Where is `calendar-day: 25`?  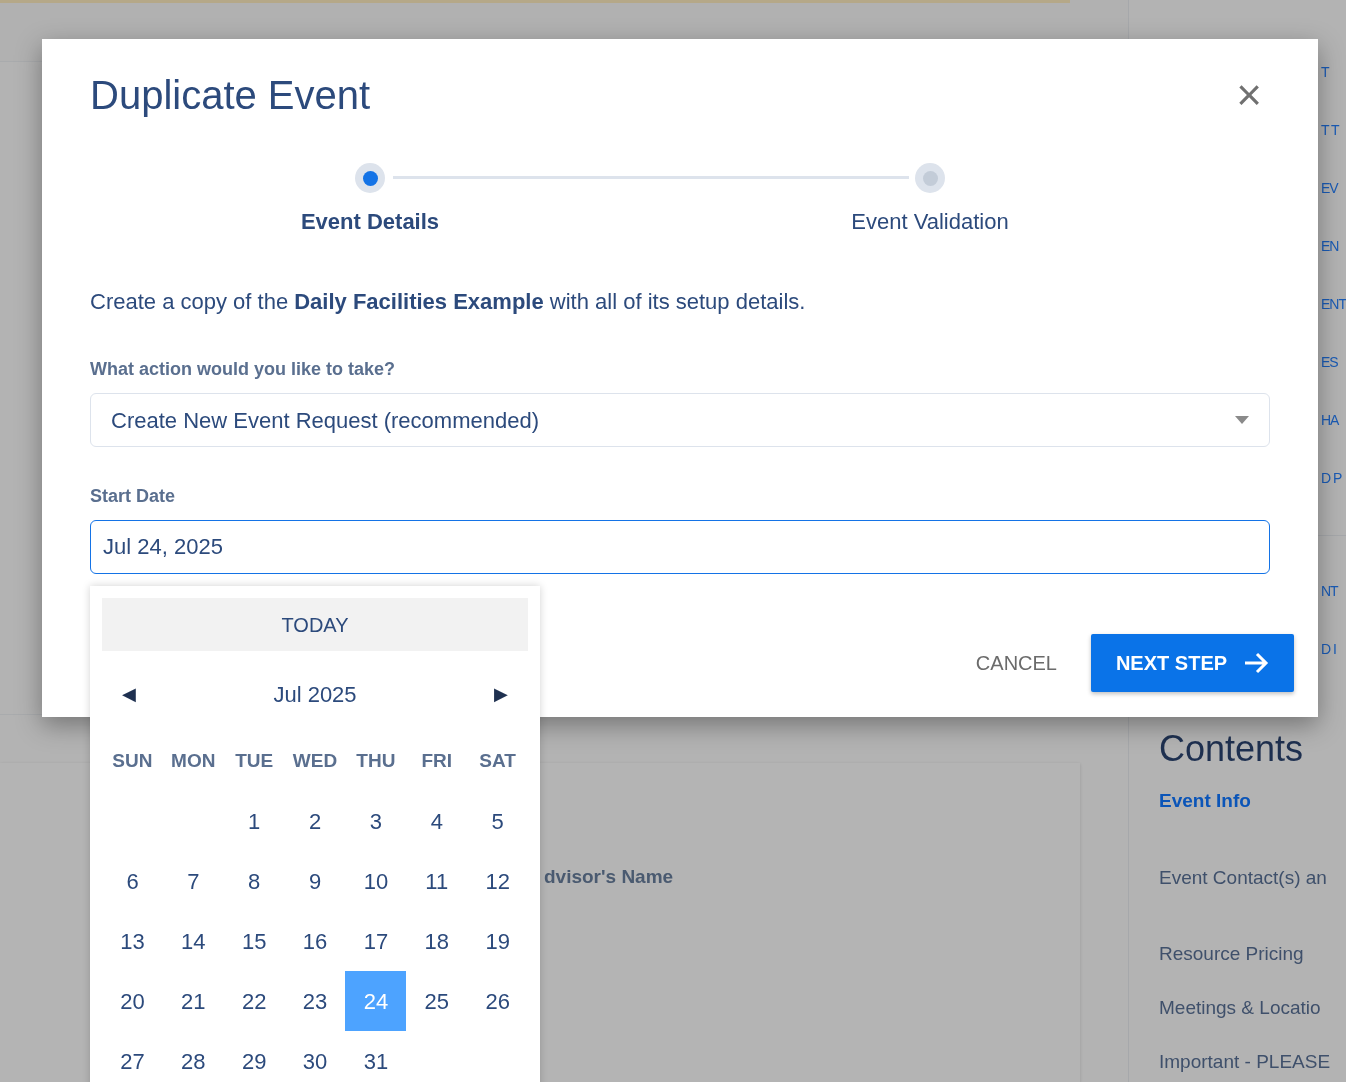
calendar-day: 25 is located at coordinates (437, 1001).